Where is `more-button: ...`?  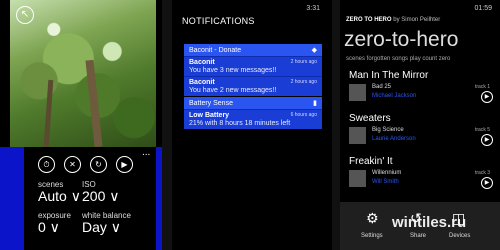
more-button: ... is located at coordinates (146, 152).